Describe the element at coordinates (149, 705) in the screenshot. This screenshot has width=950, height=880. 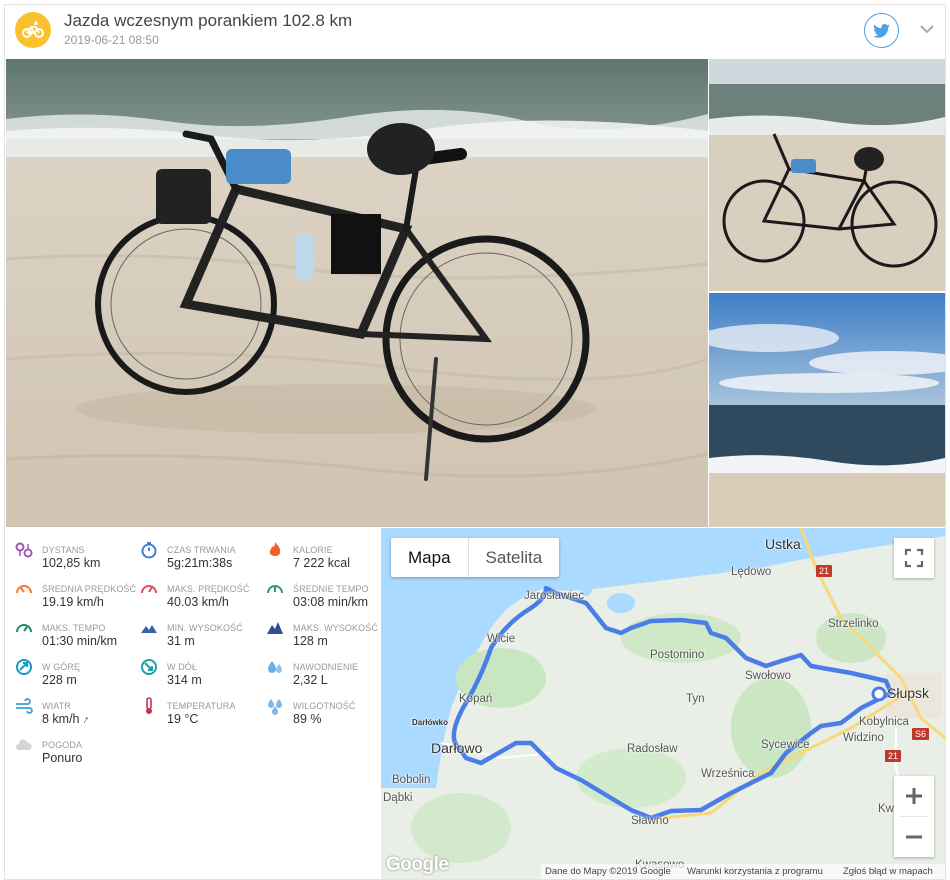
I see `thermometer-icon` at that location.